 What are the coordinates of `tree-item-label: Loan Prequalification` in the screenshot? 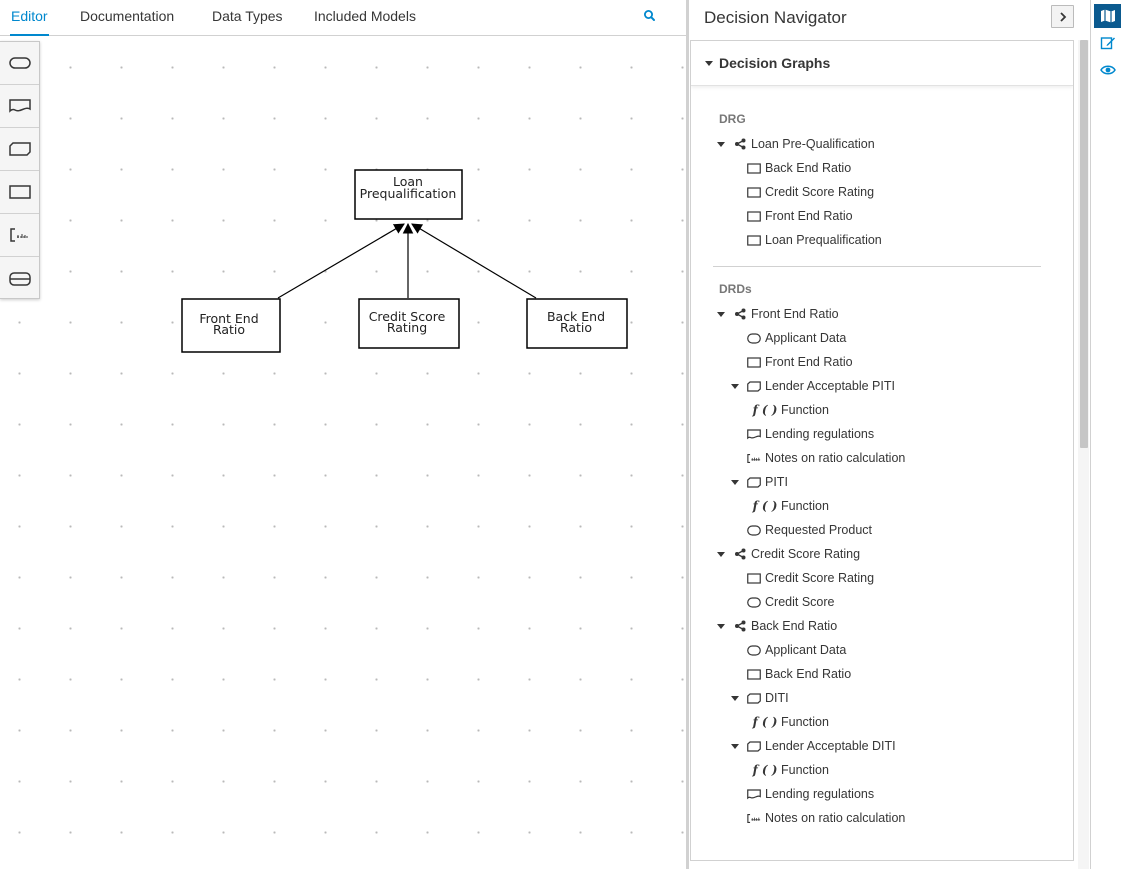 It's located at (823, 240).